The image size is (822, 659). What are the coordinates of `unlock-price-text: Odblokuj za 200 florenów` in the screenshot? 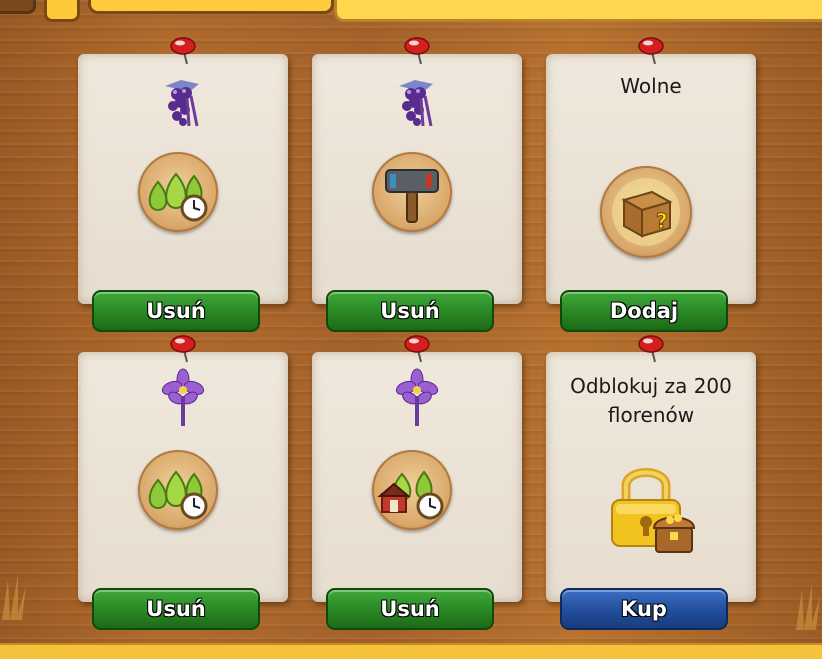 It's located at (651, 400).